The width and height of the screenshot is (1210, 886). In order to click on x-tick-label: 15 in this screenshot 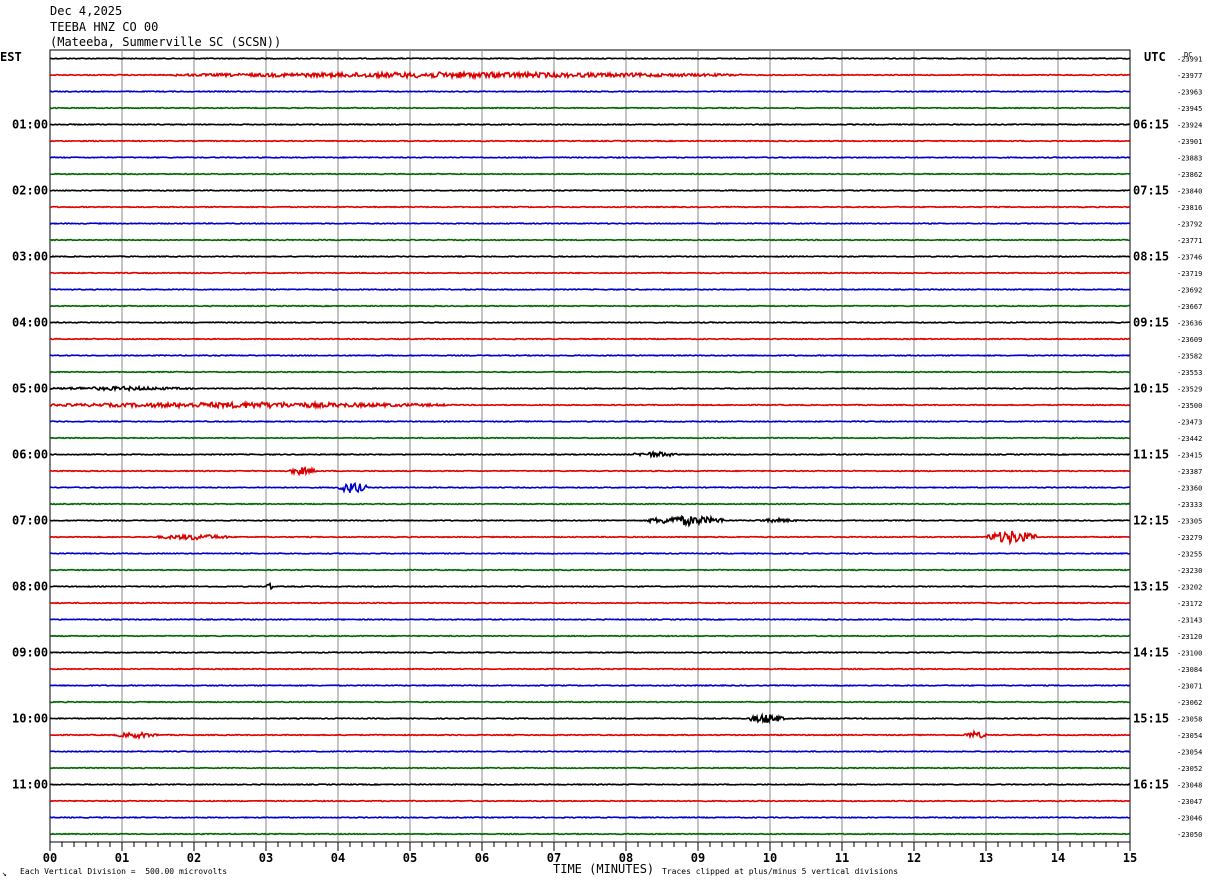, I will do `click(1130, 858)`.